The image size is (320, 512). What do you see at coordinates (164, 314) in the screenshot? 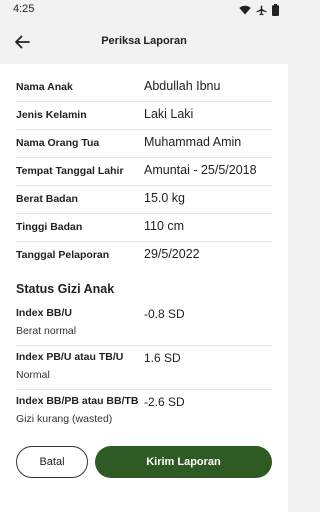
I see `nutrition-value: -0.8 SD` at bounding box center [164, 314].